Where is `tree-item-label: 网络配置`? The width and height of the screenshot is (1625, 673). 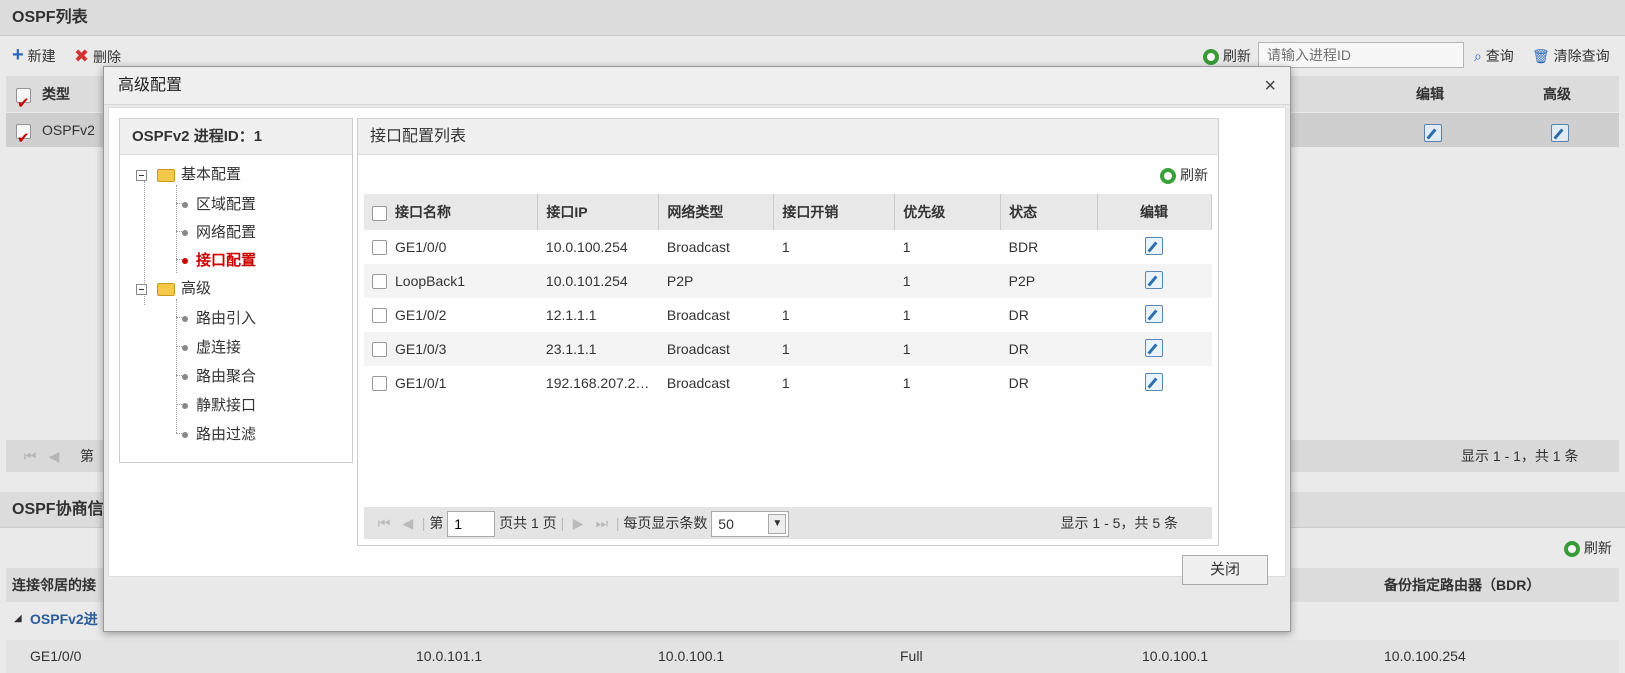 tree-item-label: 网络配置 is located at coordinates (226, 232).